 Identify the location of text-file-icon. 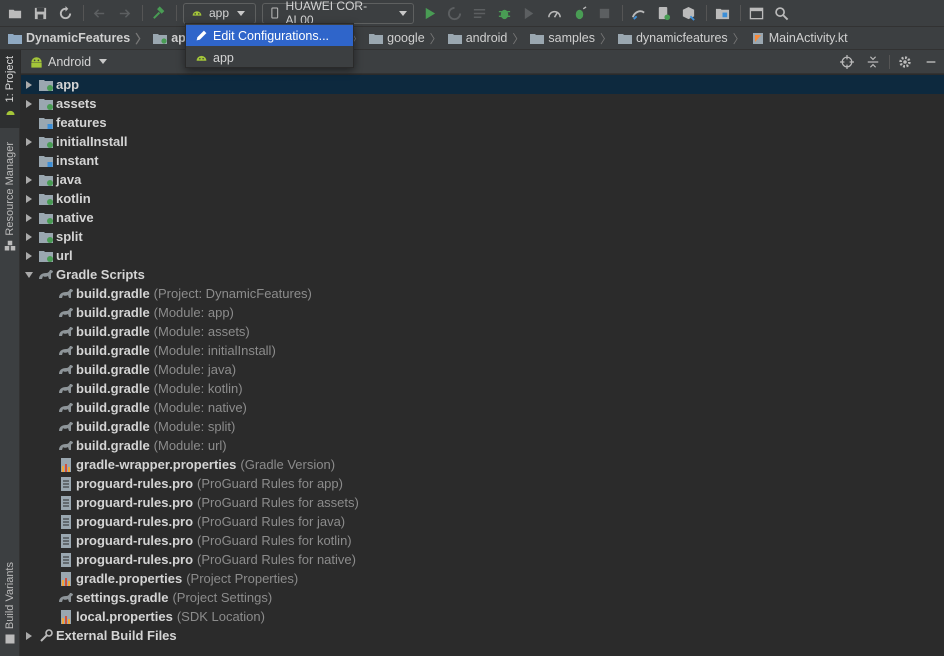
(66, 521).